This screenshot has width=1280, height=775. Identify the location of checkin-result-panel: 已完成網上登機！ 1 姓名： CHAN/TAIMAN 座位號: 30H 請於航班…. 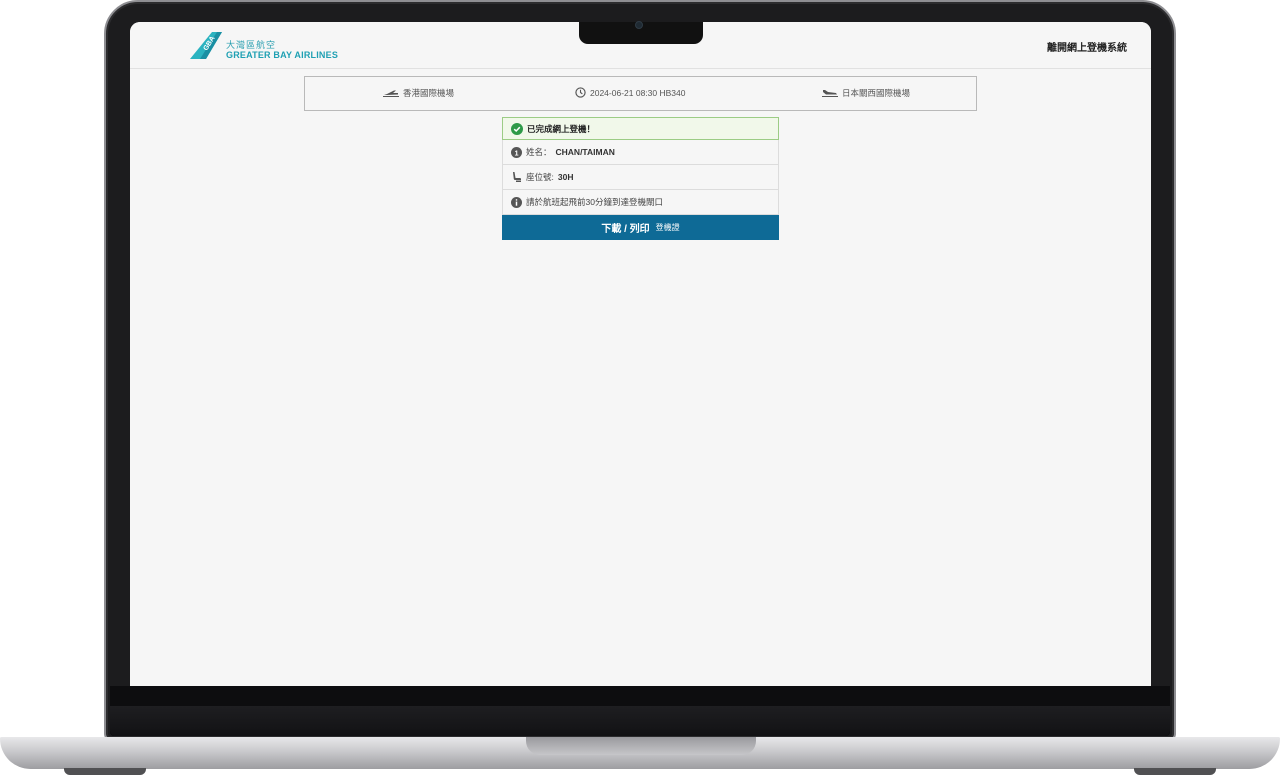
(640, 178).